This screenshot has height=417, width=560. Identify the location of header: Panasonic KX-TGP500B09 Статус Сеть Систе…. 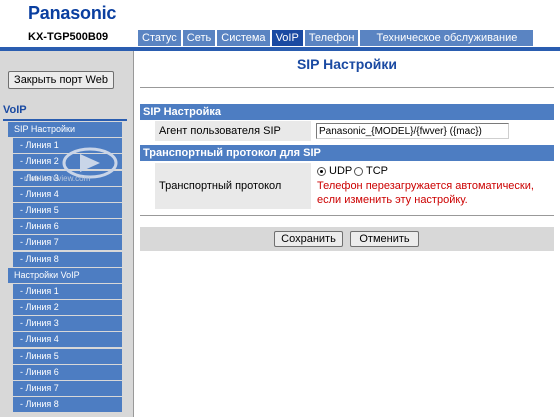
(280, 24).